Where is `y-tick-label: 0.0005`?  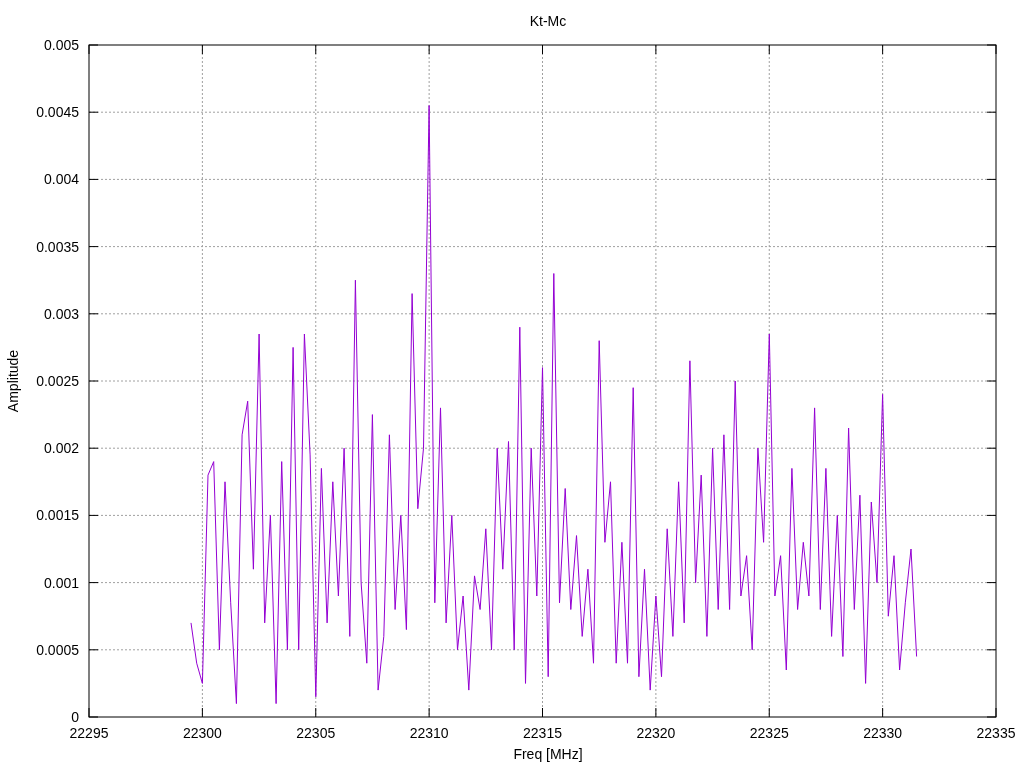 y-tick-label: 0.0005 is located at coordinates (57, 649).